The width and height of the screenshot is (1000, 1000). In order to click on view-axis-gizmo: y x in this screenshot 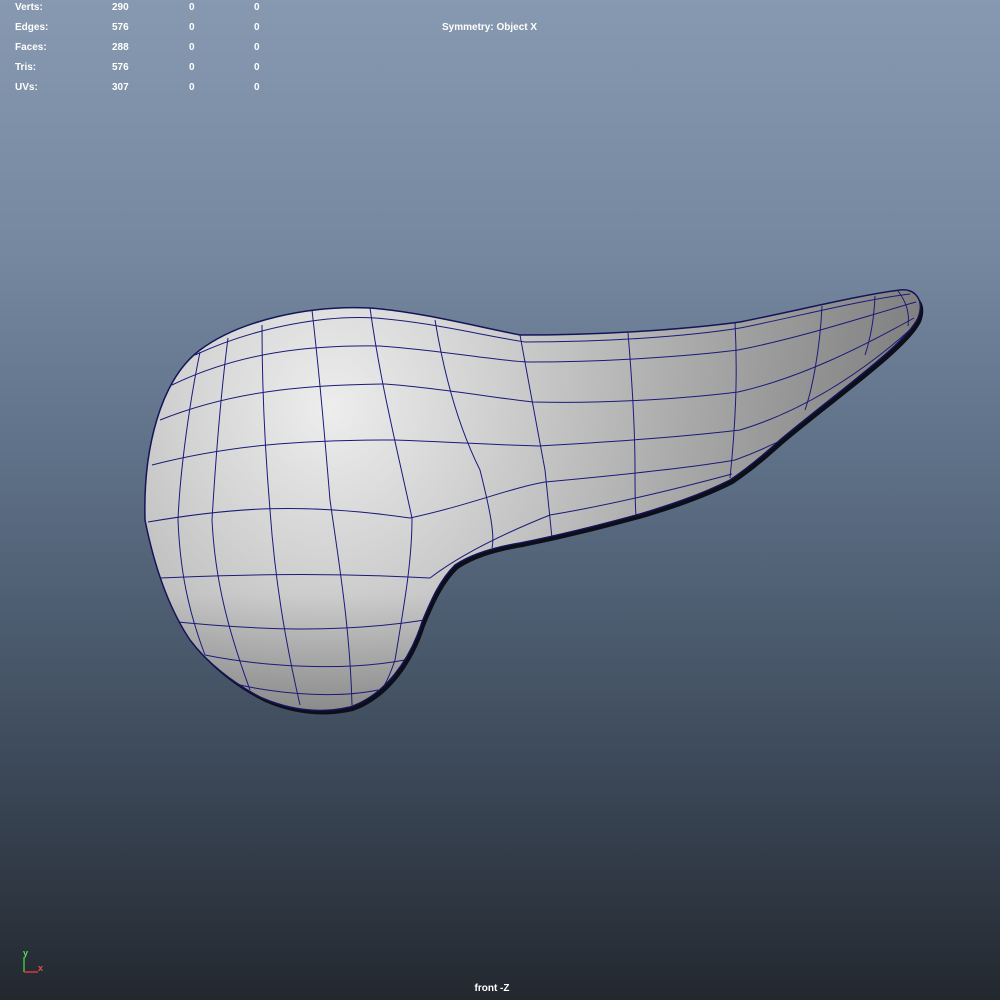, I will do `click(34, 964)`.